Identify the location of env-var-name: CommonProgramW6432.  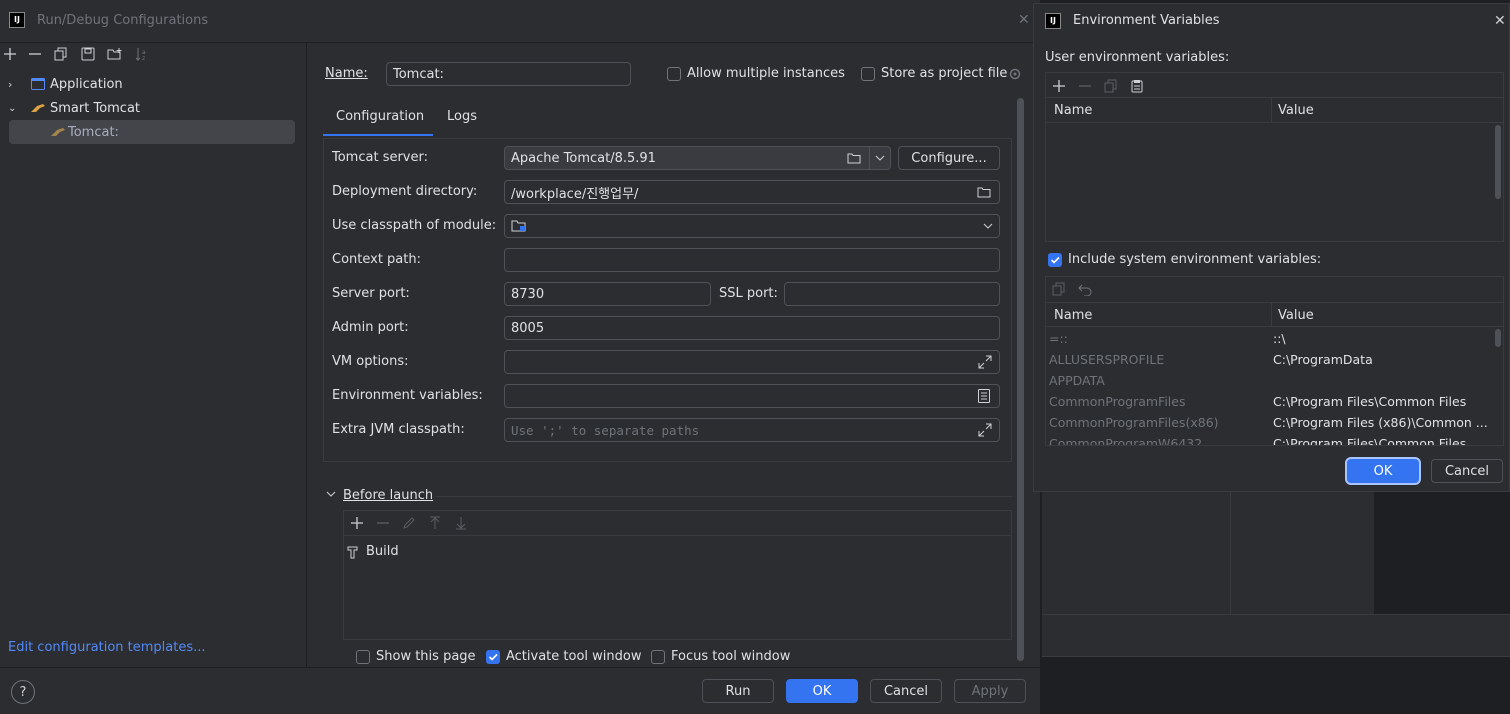
(1156, 440).